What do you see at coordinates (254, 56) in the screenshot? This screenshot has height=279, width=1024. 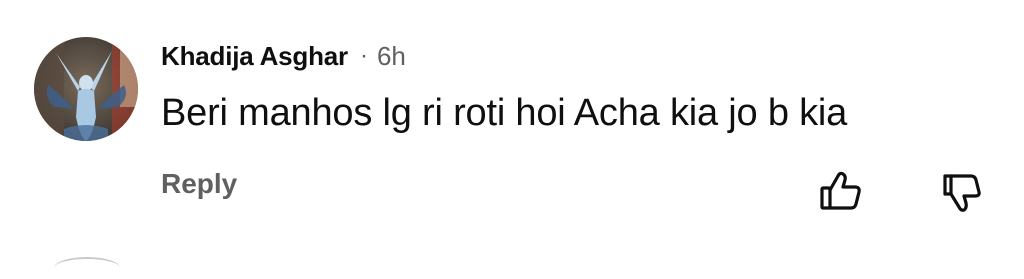 I see `author-name: Khadija Asghar` at bounding box center [254, 56].